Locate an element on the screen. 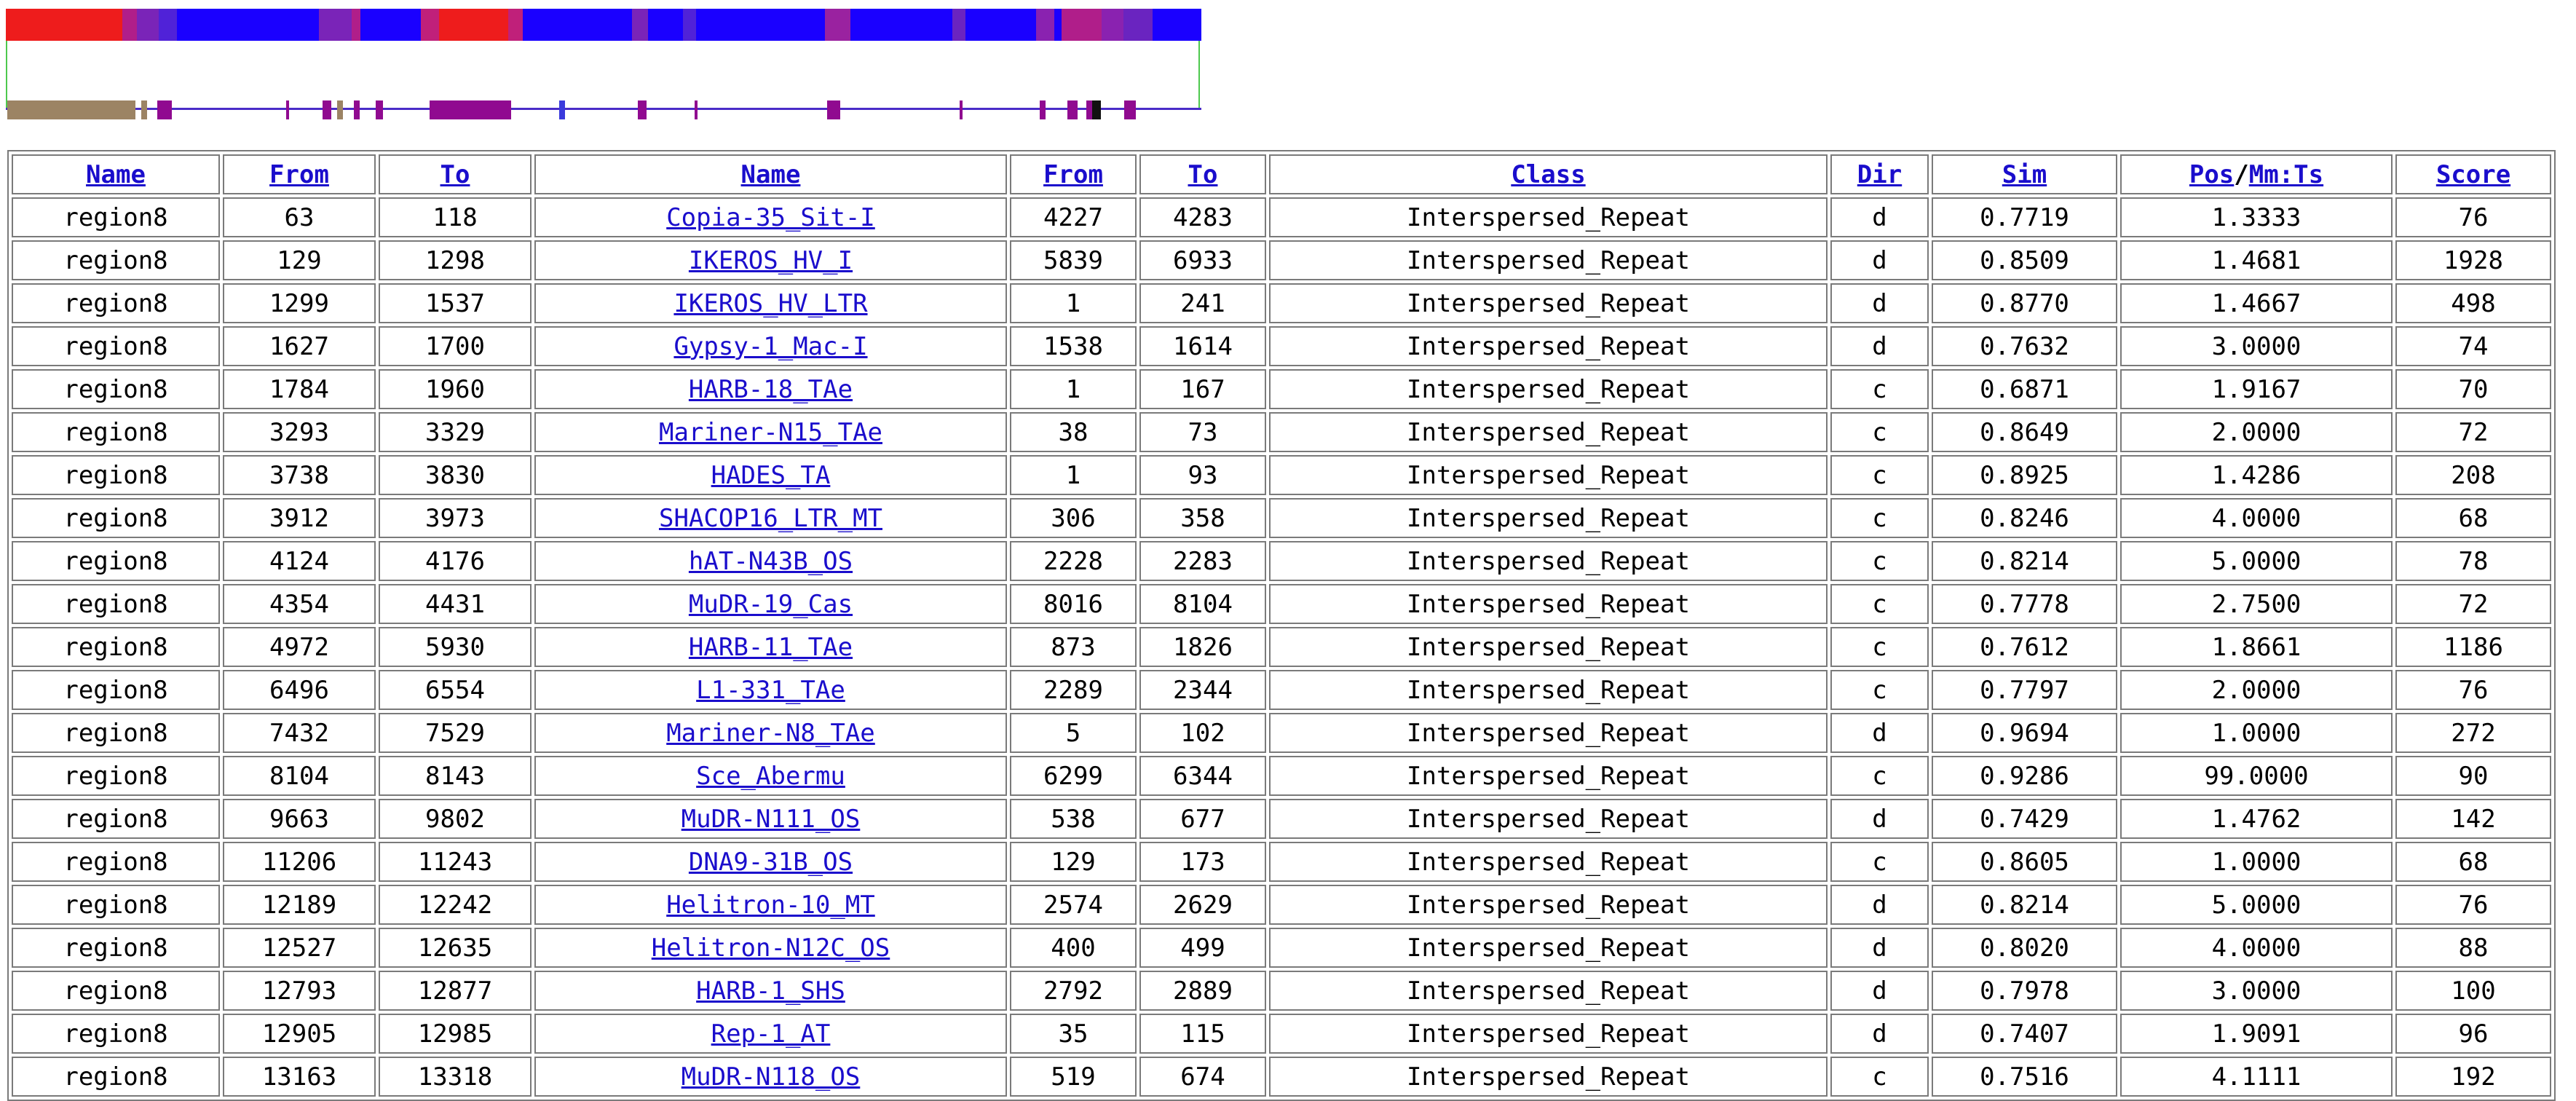 This screenshot has height=1101, width=2576. cell-repeat-name: HARB-1_SHS is located at coordinates (771, 991).